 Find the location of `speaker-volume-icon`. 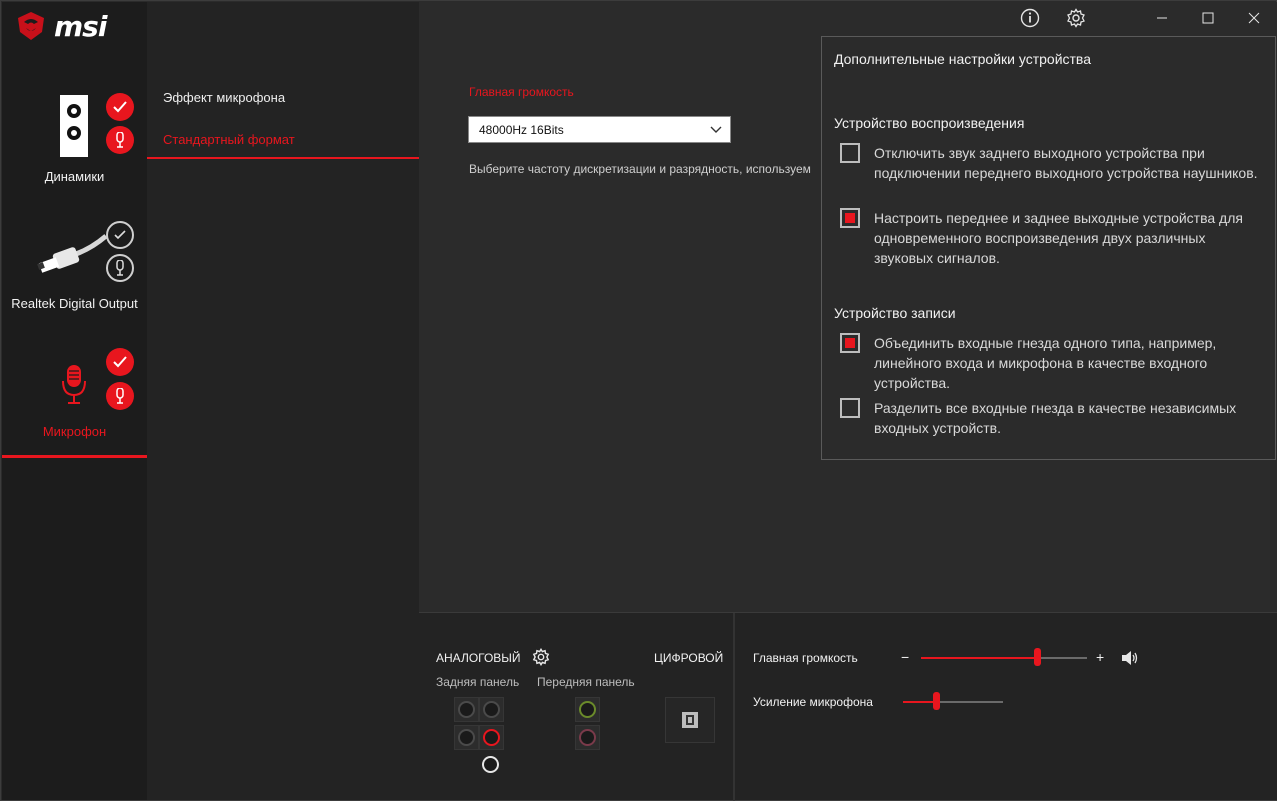

speaker-volume-icon is located at coordinates (1130, 658).